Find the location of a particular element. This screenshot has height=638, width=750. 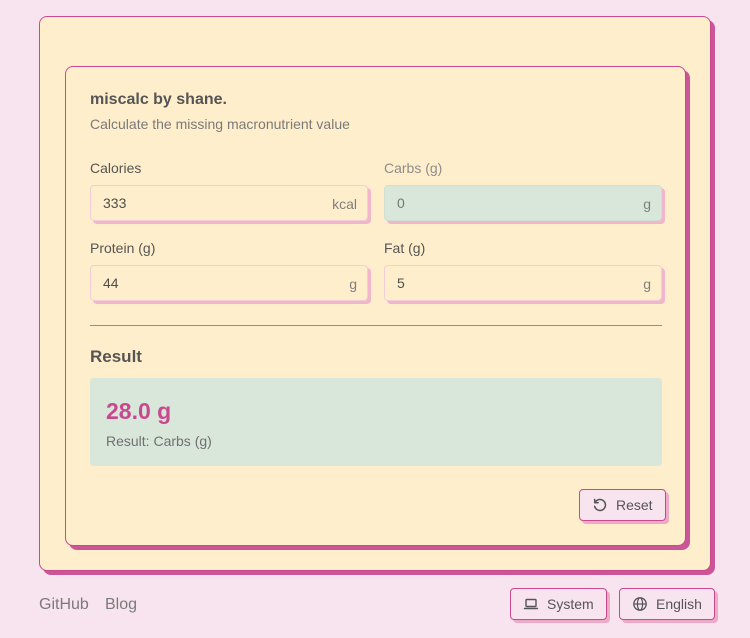

fat-label: Fat (g) is located at coordinates (405, 248).